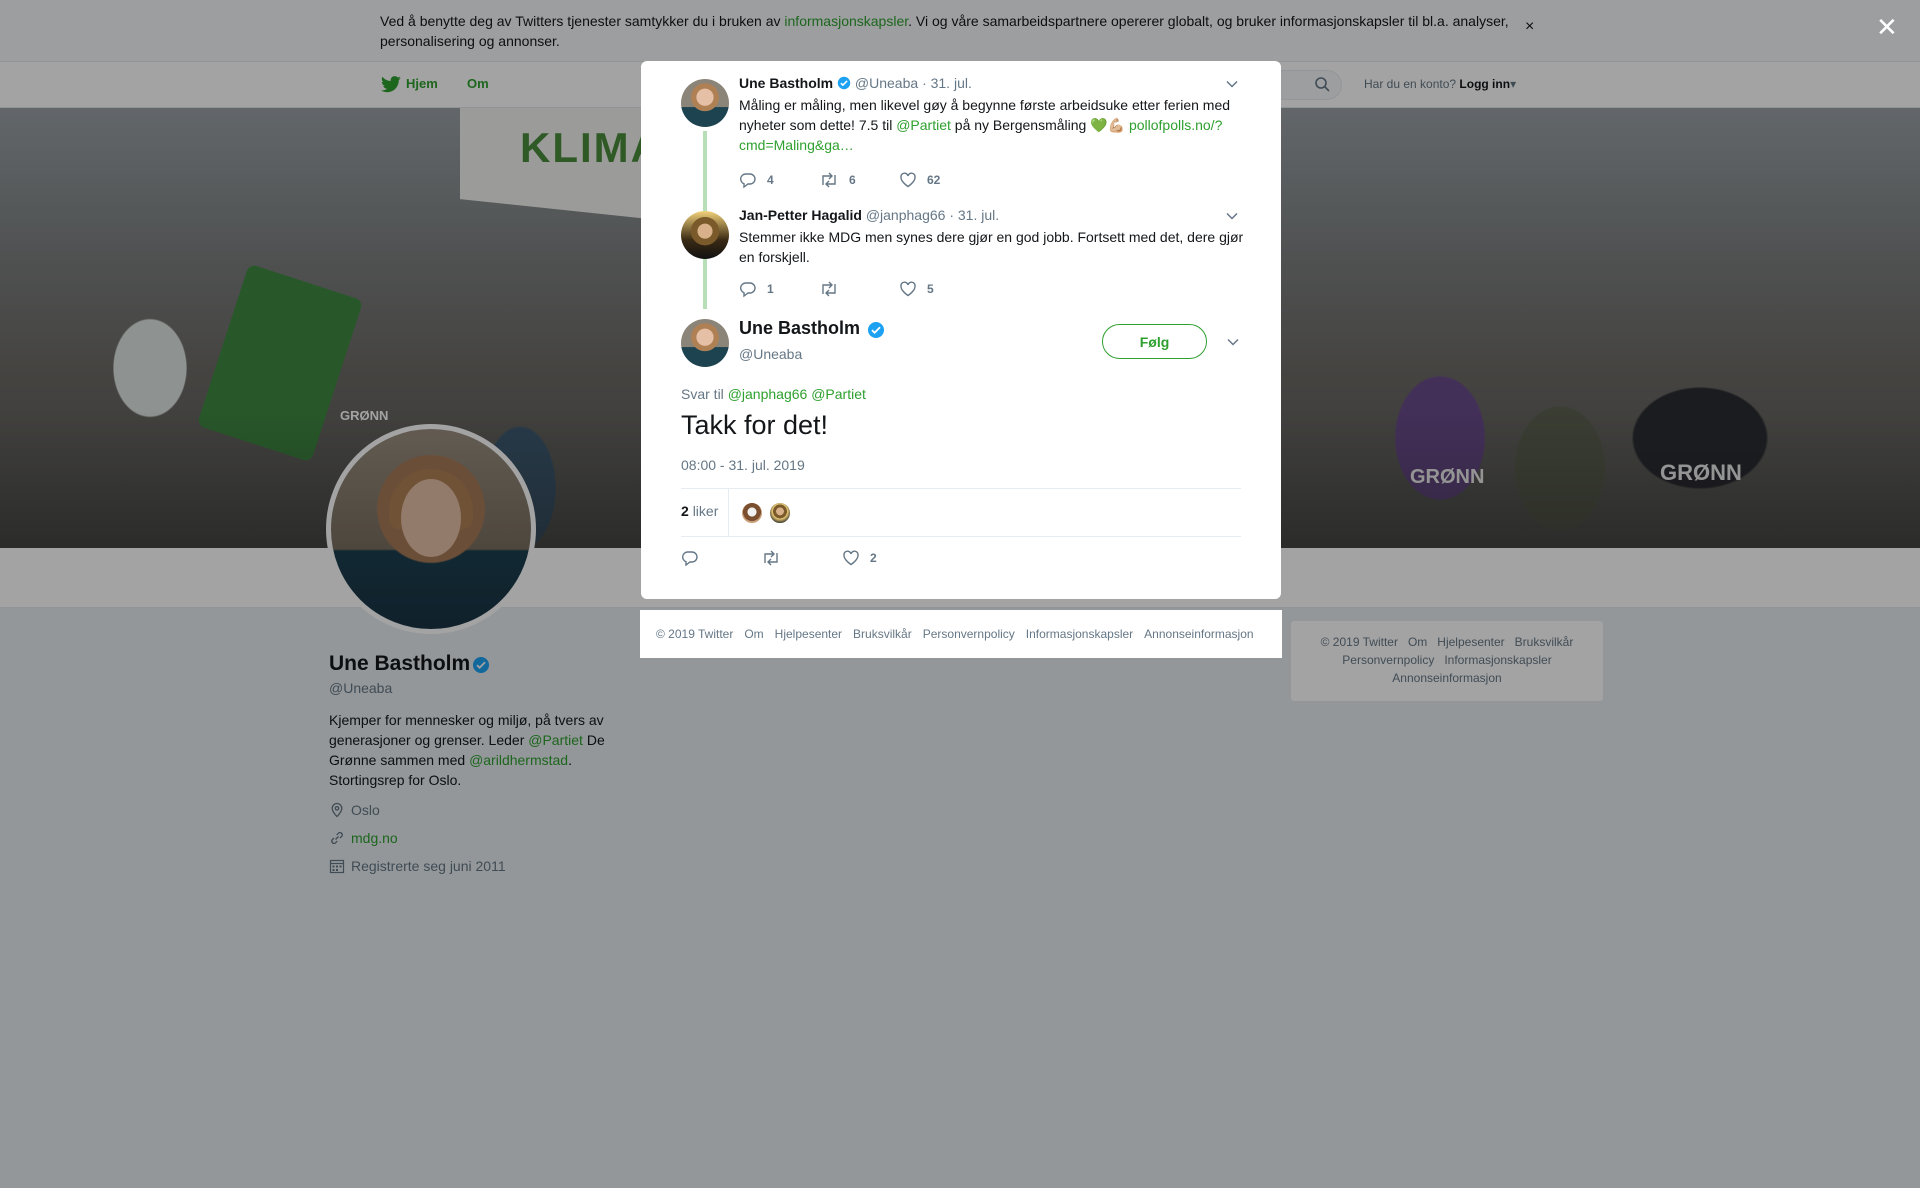 Image resolution: width=1920 pixels, height=1188 pixels. I want to click on likes-count: 2 liker, so click(699, 511).